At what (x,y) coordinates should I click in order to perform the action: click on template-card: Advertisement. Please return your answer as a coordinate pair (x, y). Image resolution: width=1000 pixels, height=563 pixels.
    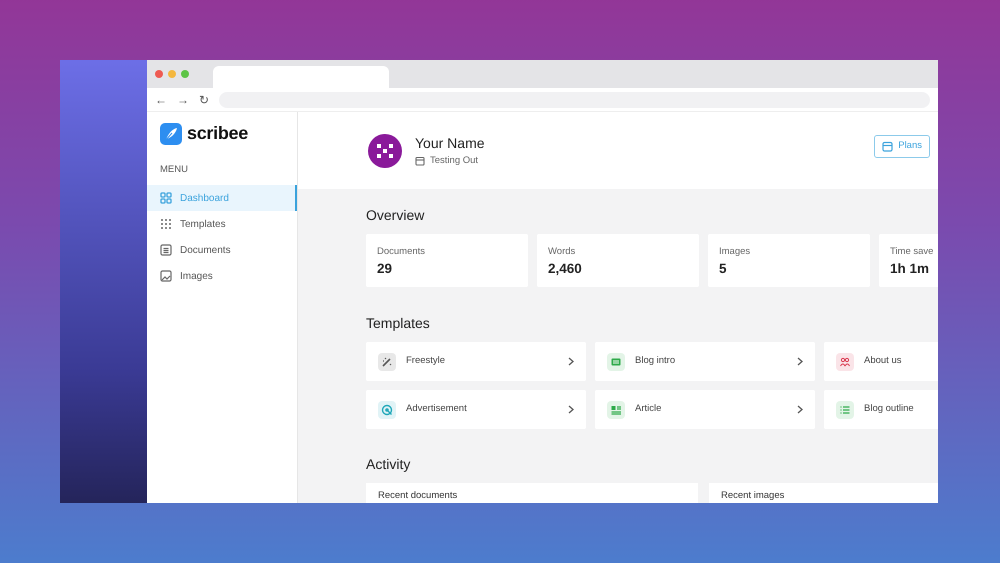
    Looking at the image, I should click on (476, 409).